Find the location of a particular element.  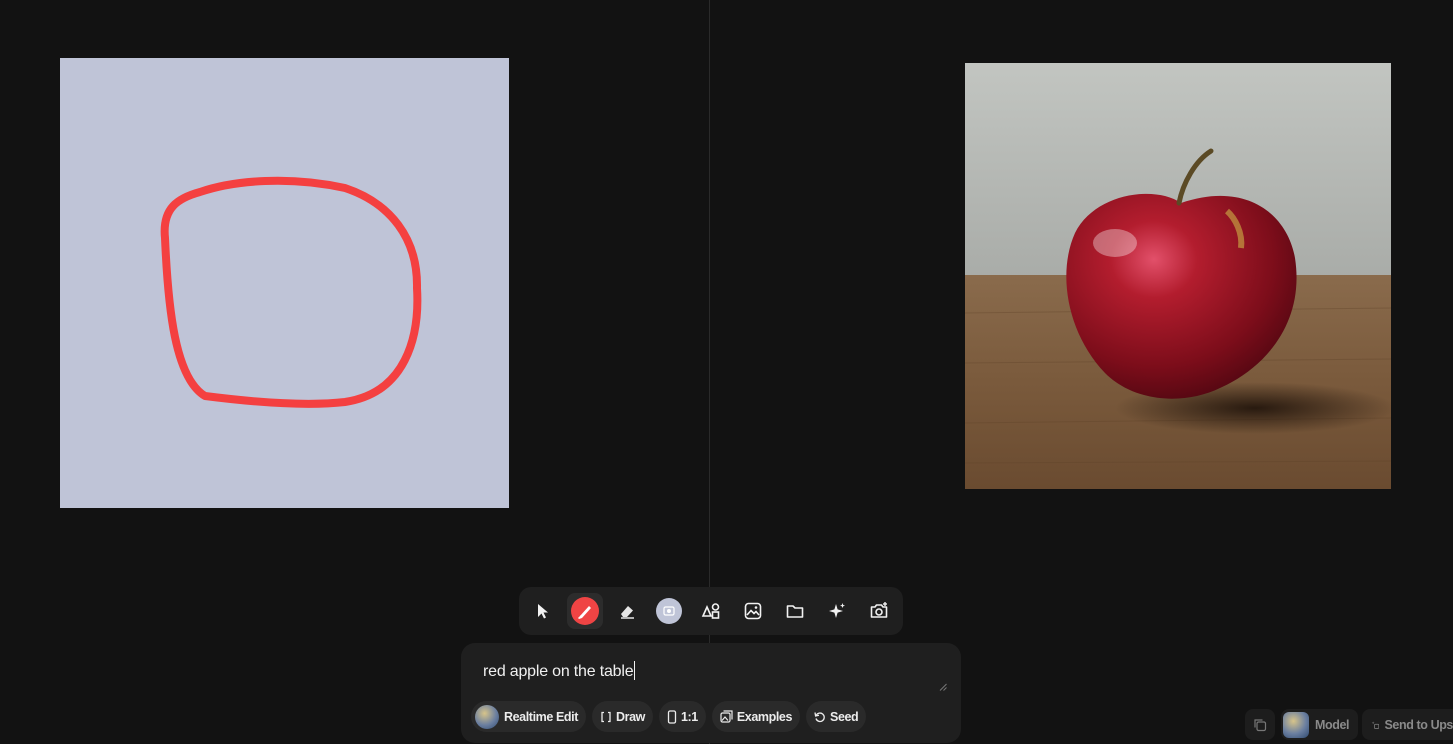

brush-tool is located at coordinates (585, 611).